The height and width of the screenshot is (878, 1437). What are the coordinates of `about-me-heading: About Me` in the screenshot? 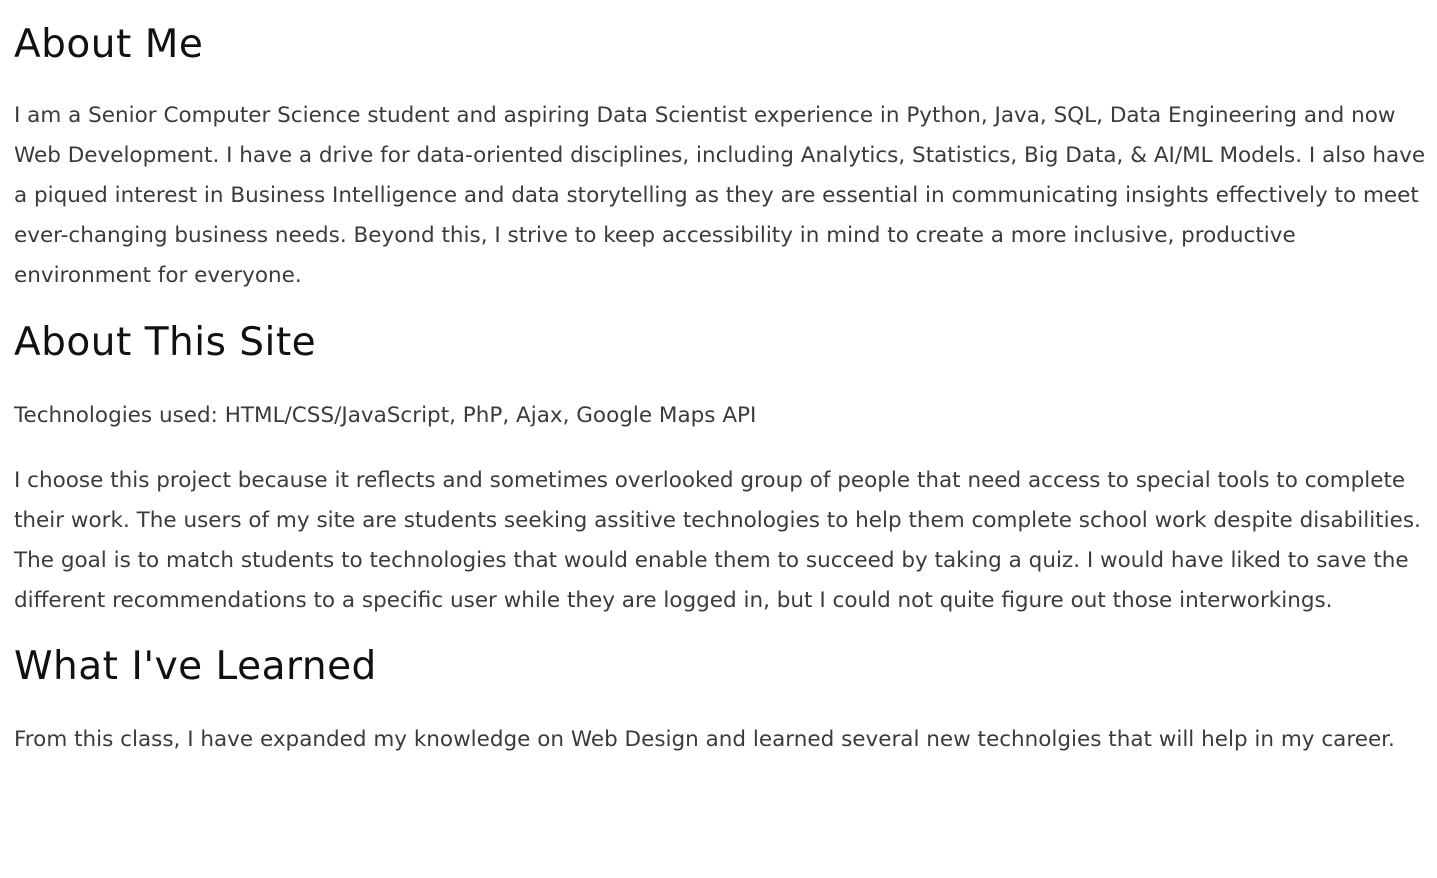 It's located at (109, 44).